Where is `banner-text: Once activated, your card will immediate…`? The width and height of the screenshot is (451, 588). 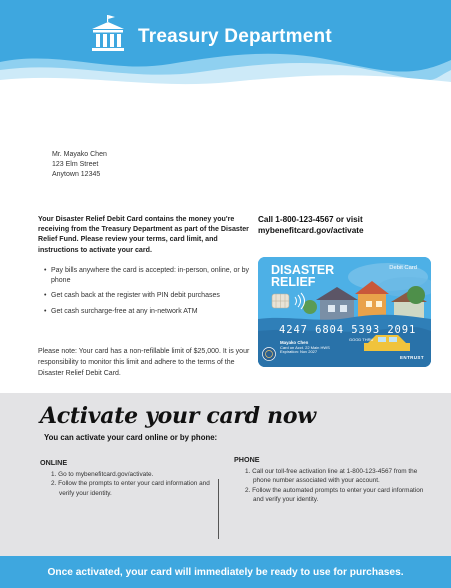 banner-text: Once activated, your card will immediate… is located at coordinates (225, 572).